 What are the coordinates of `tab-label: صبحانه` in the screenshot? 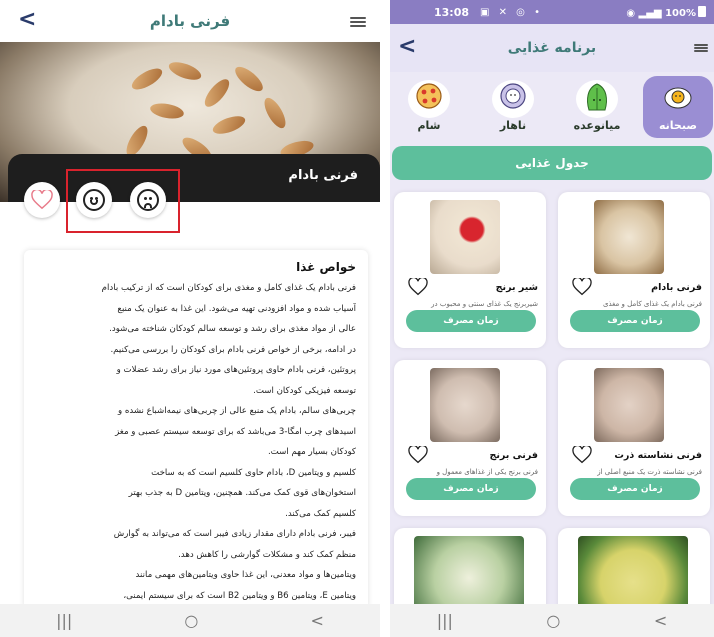 It's located at (678, 125).